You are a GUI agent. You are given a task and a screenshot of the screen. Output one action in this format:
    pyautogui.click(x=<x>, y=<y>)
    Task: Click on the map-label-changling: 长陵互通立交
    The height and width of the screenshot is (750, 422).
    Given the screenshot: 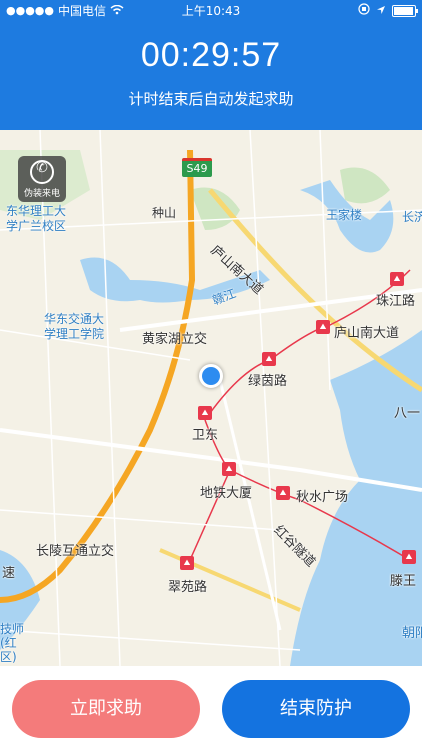 What is the action you would take?
    pyautogui.click(x=75, y=551)
    